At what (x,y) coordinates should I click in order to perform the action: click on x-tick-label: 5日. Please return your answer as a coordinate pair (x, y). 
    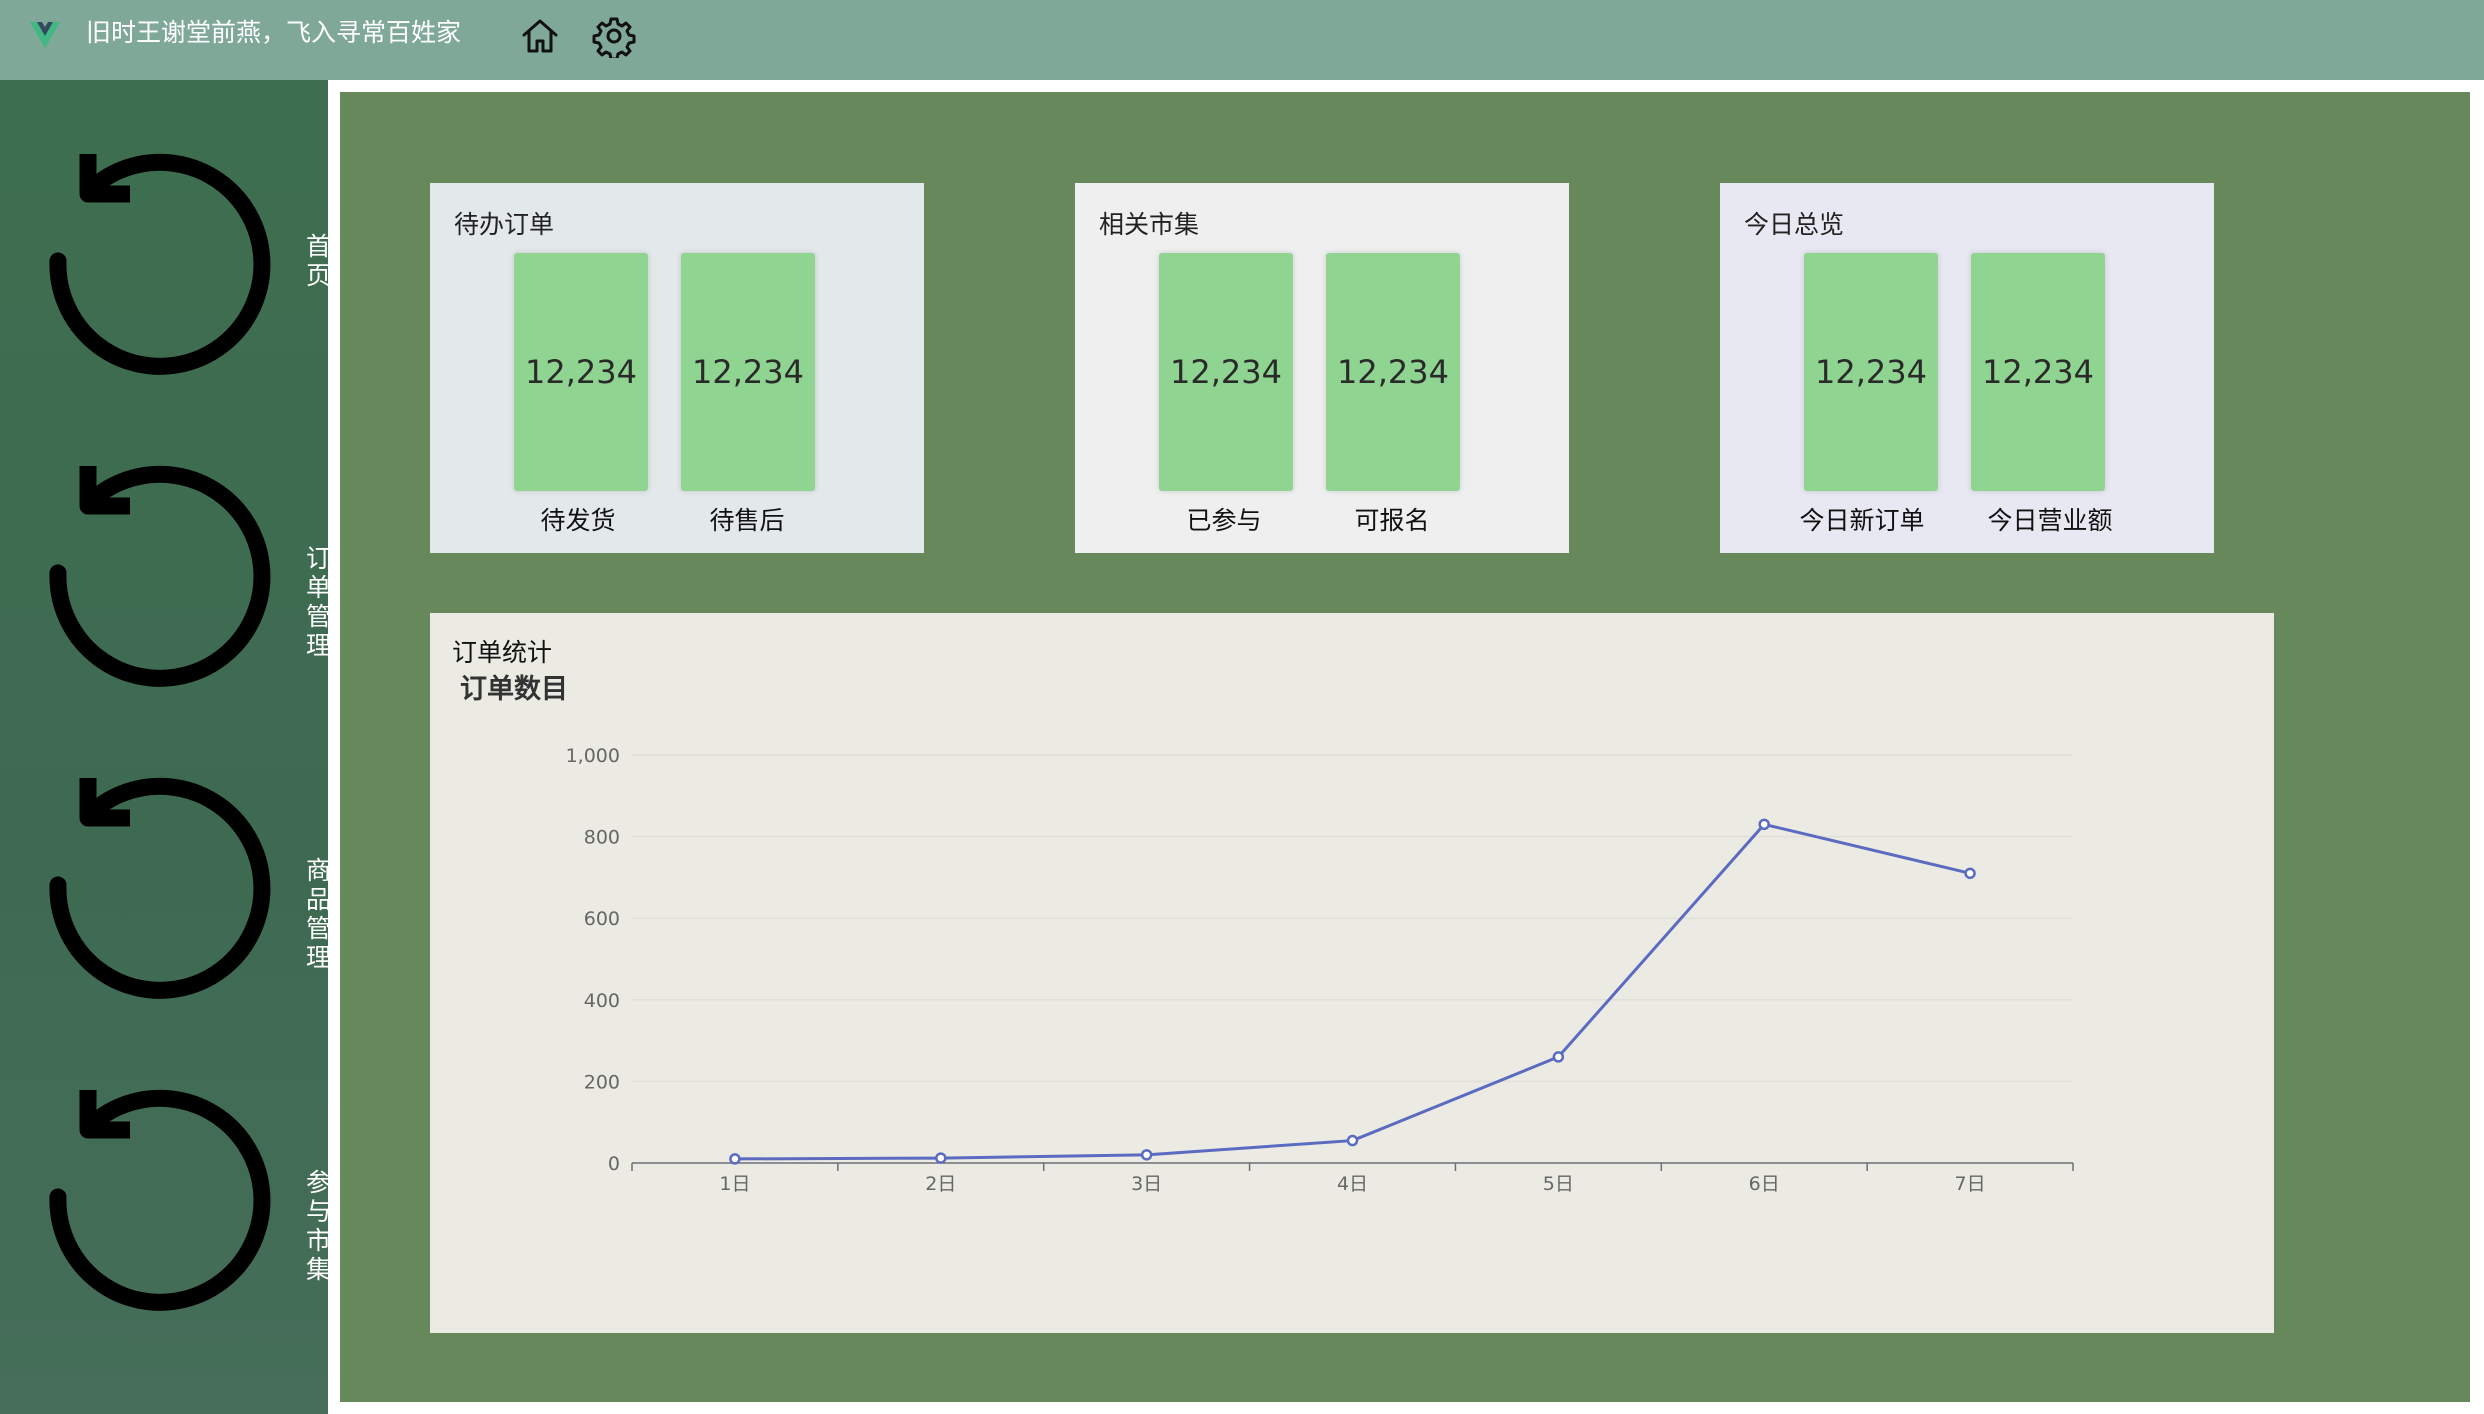
    Looking at the image, I should click on (1558, 1184).